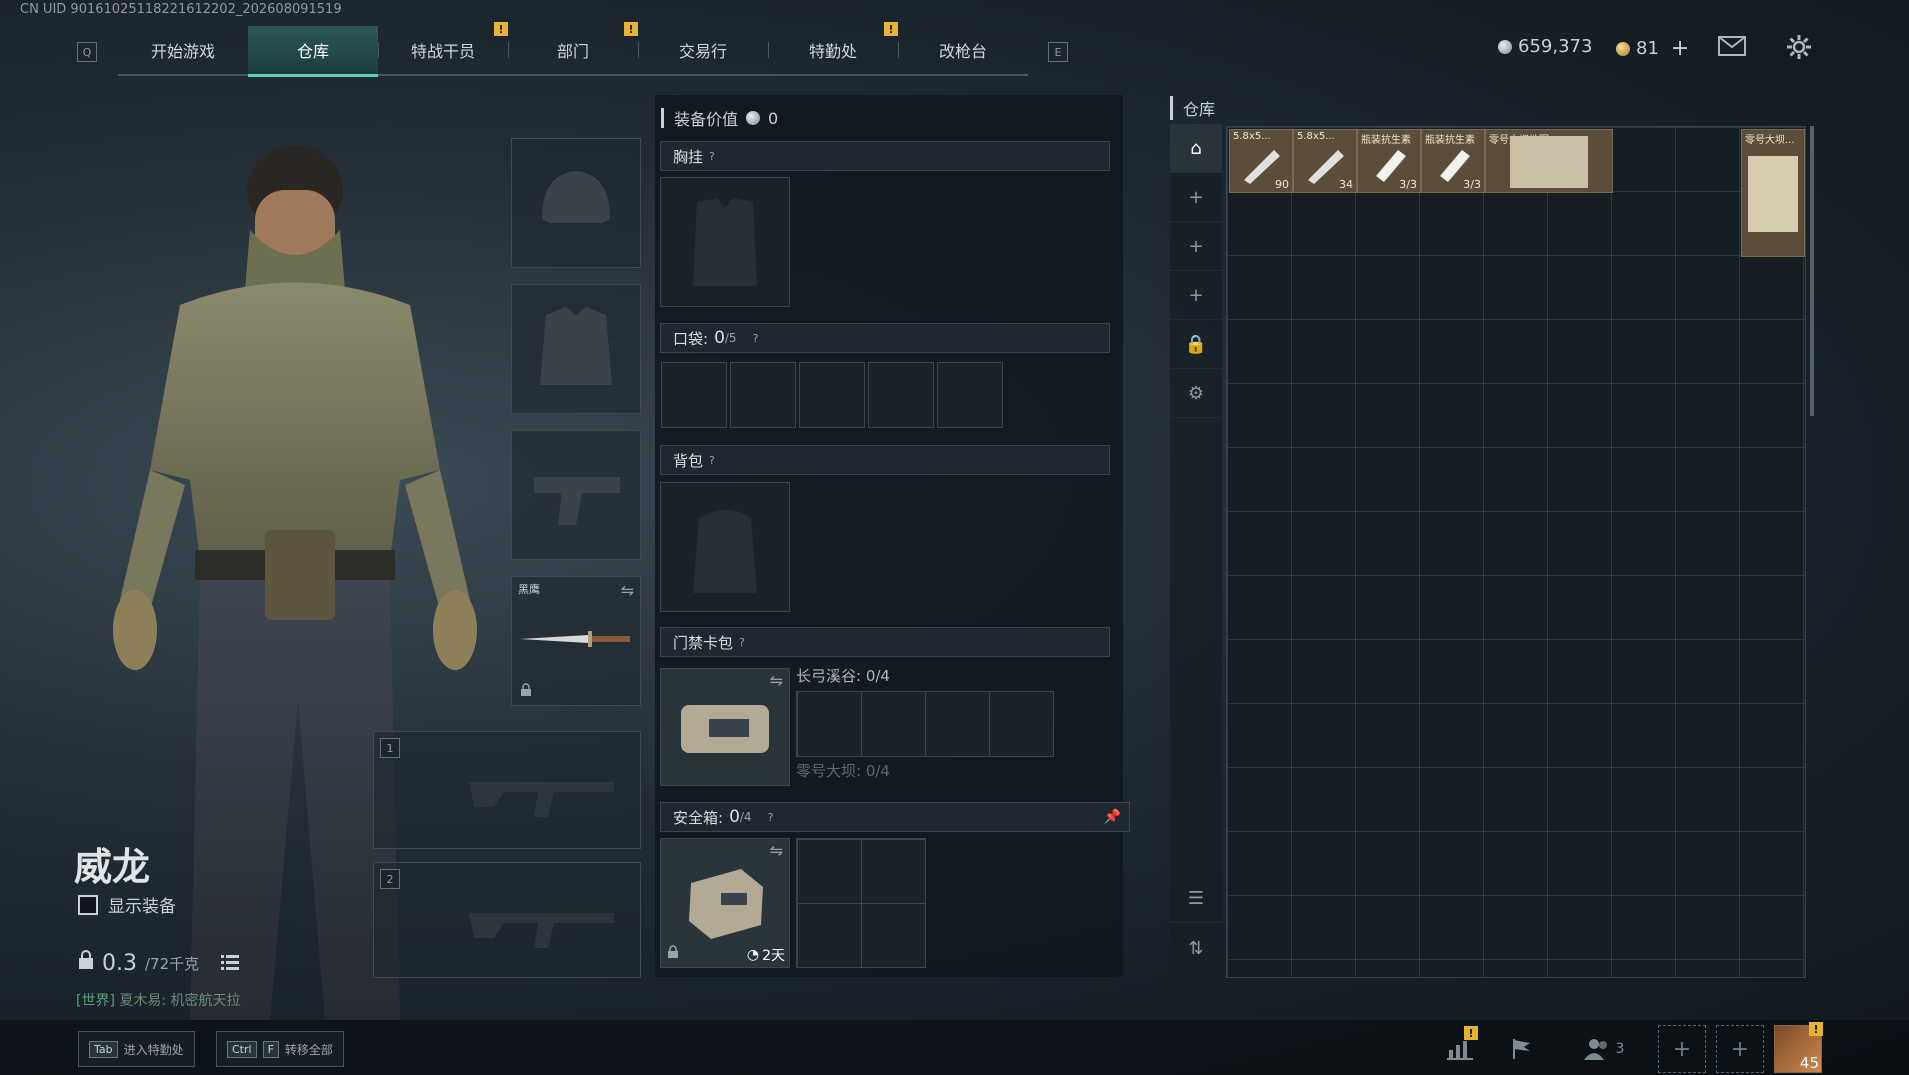 The width and height of the screenshot is (1909, 1075). What do you see at coordinates (1196, 344) in the screenshot?
I see `locked-page: 🔒` at bounding box center [1196, 344].